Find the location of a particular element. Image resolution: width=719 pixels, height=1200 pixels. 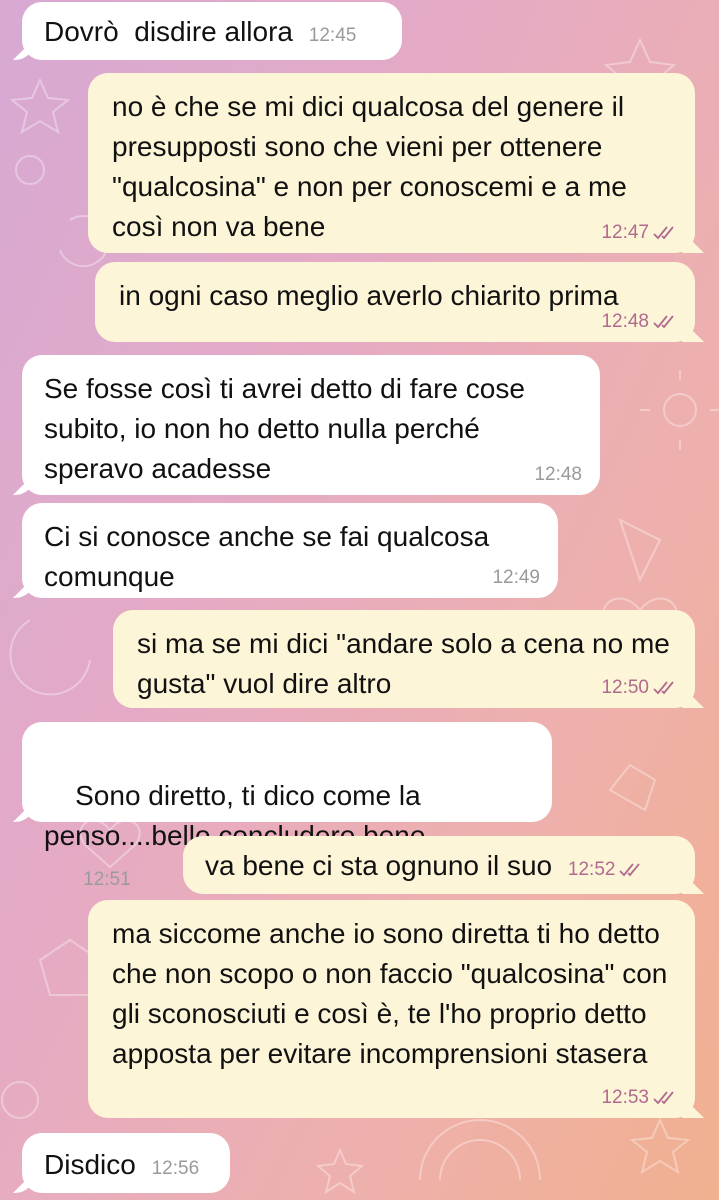

message-bubble-incoming: Disdico 12:56 is located at coordinates (126, 1163).